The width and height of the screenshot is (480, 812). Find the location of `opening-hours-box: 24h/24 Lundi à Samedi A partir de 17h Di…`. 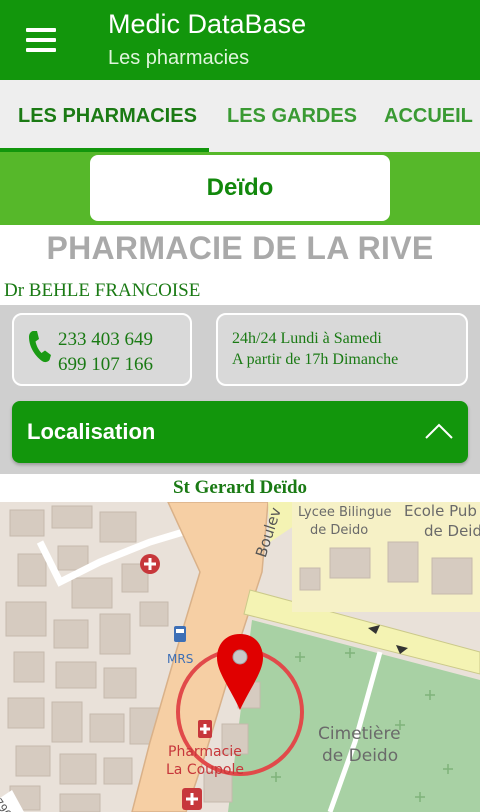

opening-hours-box: 24h/24 Lundi à Samedi A partir de 17h Di… is located at coordinates (342, 349).